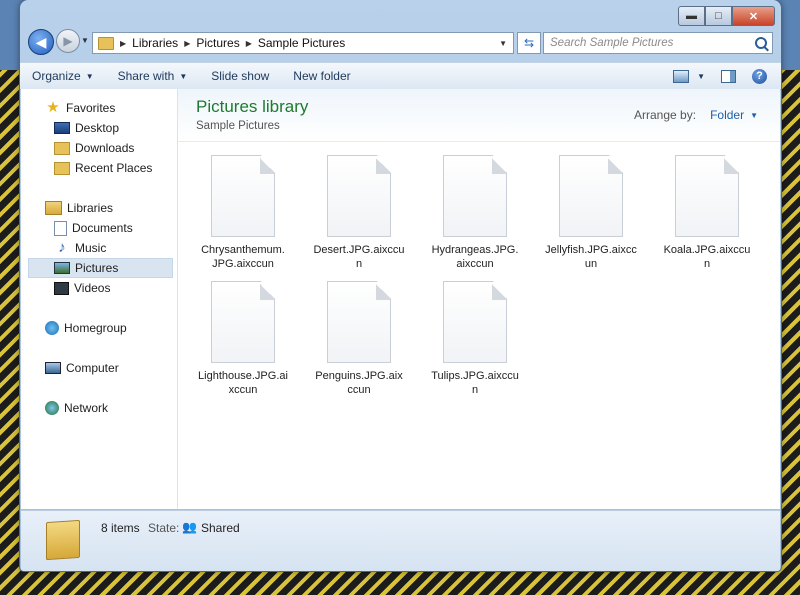  I want to click on file-item: Tulips.JPG.aixccu n, so click(475, 339).